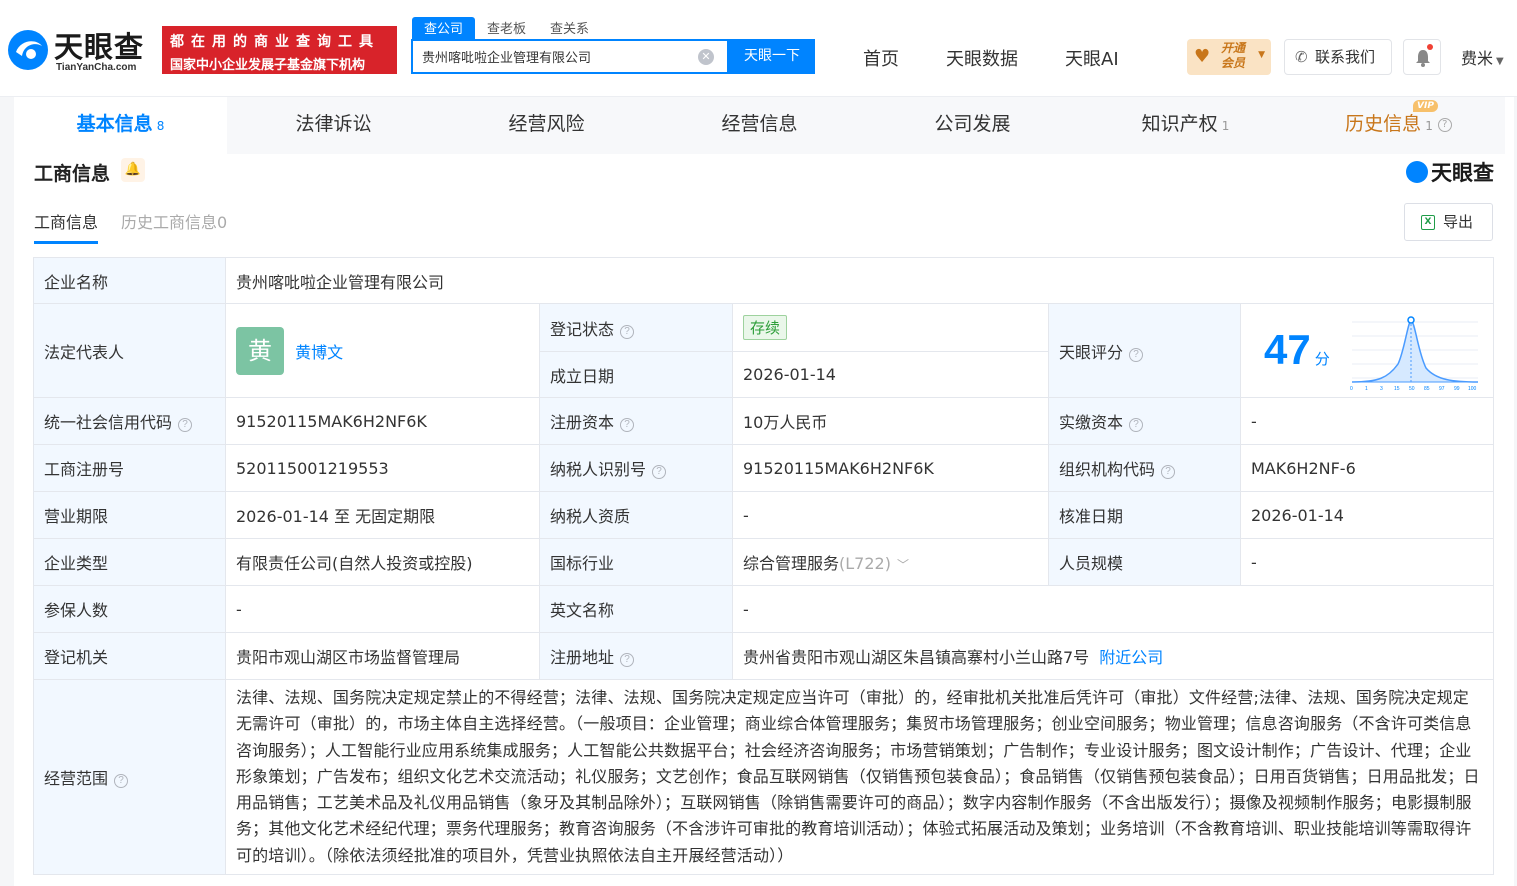 Image resolution: width=1517 pixels, height=886 pixels. What do you see at coordinates (890, 374) in the screenshot?
I see `found-date: 2026-01-14` at bounding box center [890, 374].